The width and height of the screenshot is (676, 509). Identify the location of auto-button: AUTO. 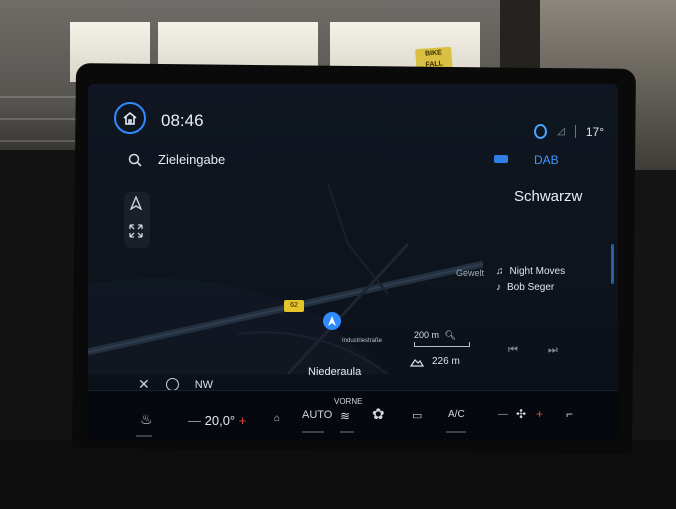
(317, 415).